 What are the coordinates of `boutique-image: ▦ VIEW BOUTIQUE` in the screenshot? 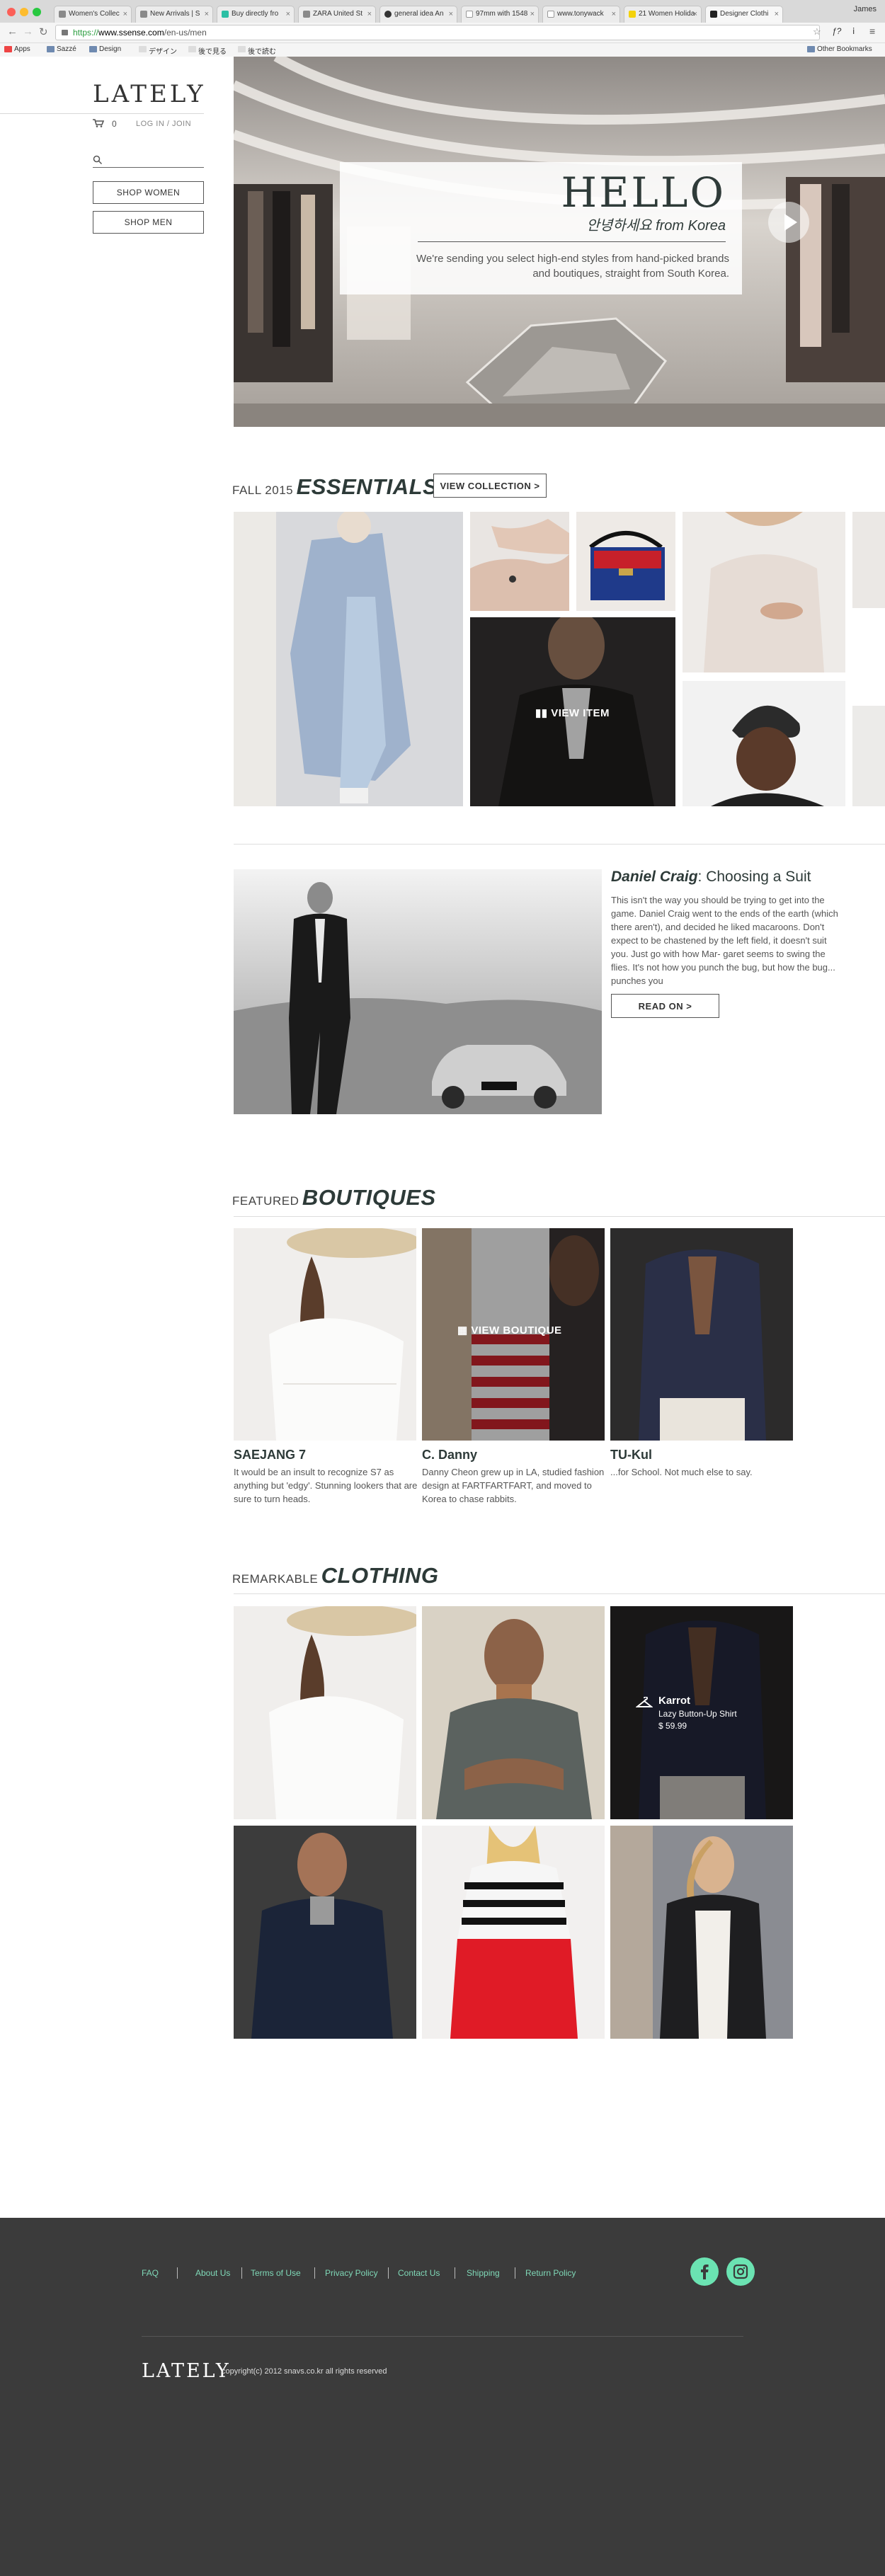 It's located at (513, 1334).